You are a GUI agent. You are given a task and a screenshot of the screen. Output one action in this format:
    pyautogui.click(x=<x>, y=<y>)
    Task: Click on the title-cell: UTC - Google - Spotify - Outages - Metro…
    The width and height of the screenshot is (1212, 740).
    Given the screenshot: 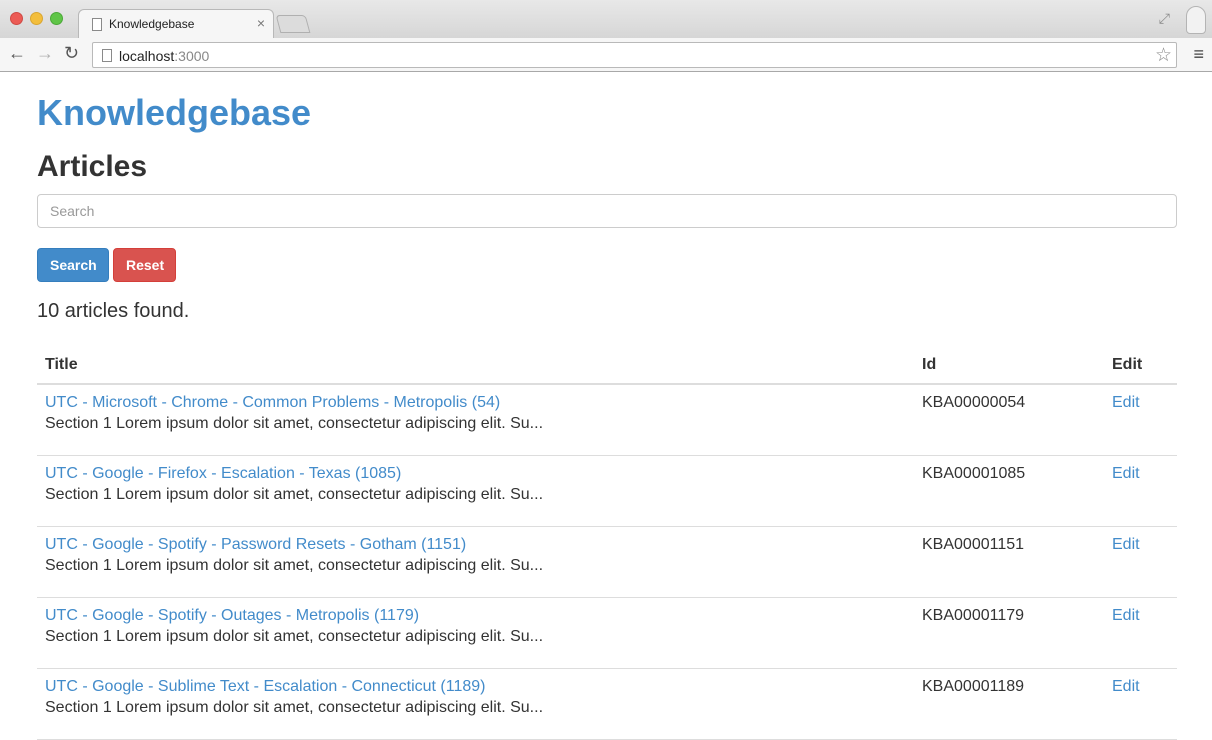 What is the action you would take?
    pyautogui.click(x=475, y=633)
    